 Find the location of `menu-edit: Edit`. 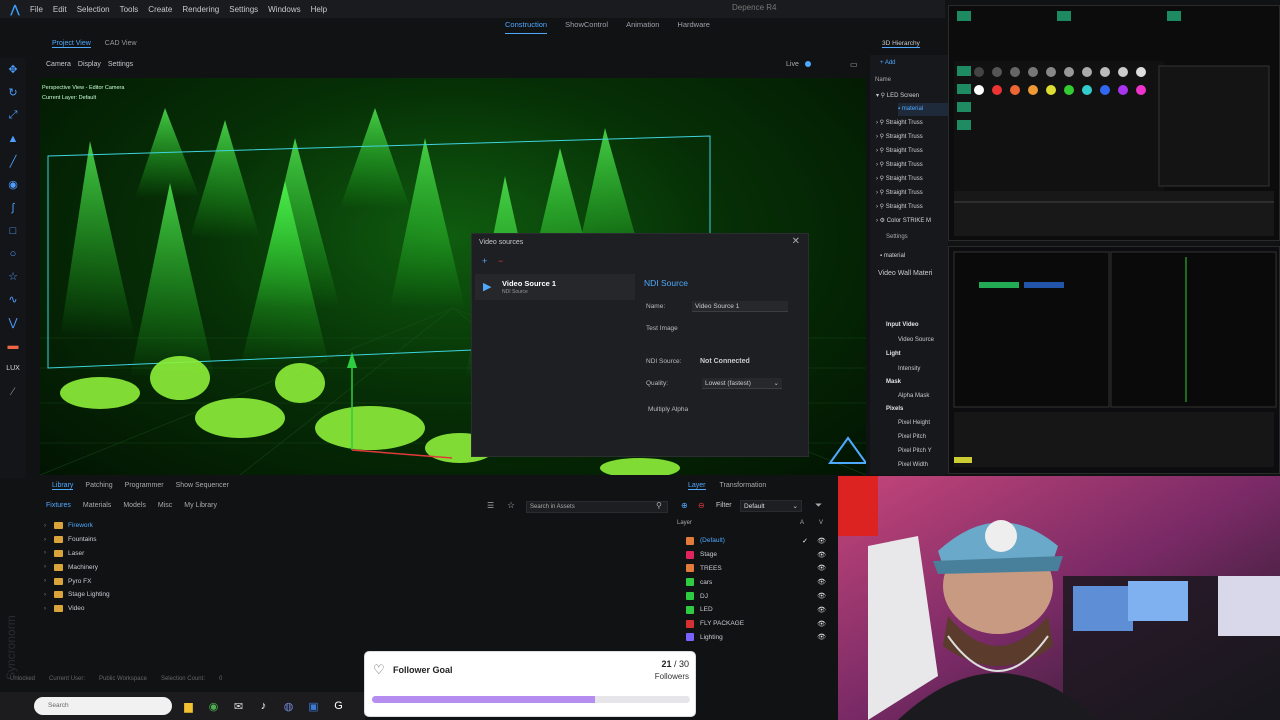

menu-edit: Edit is located at coordinates (60, 9).